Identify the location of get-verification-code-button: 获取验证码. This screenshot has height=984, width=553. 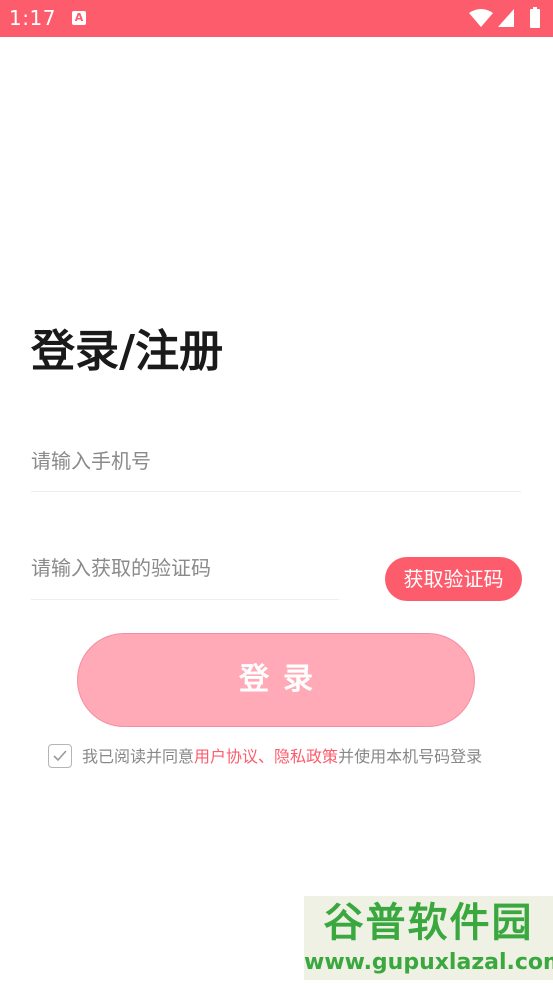
(453, 579).